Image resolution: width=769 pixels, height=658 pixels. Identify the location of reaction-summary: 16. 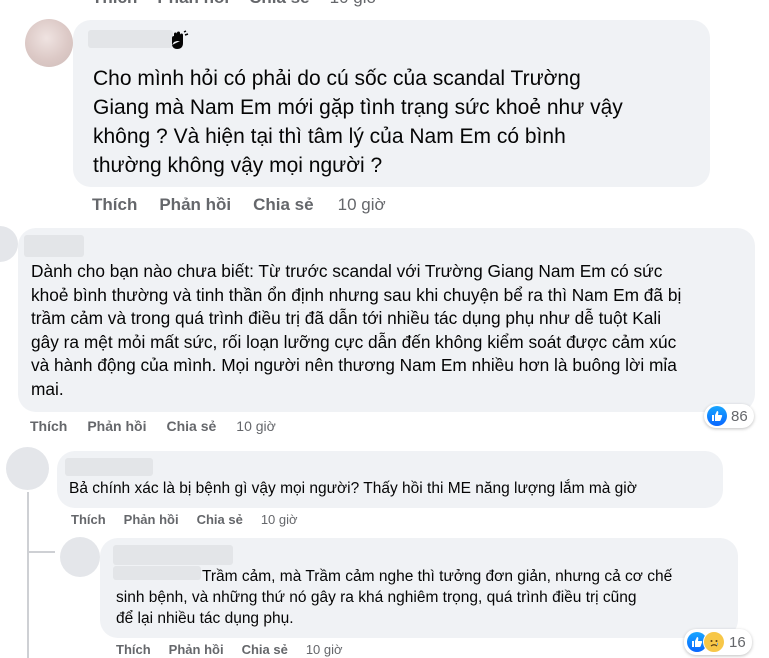
(718, 642).